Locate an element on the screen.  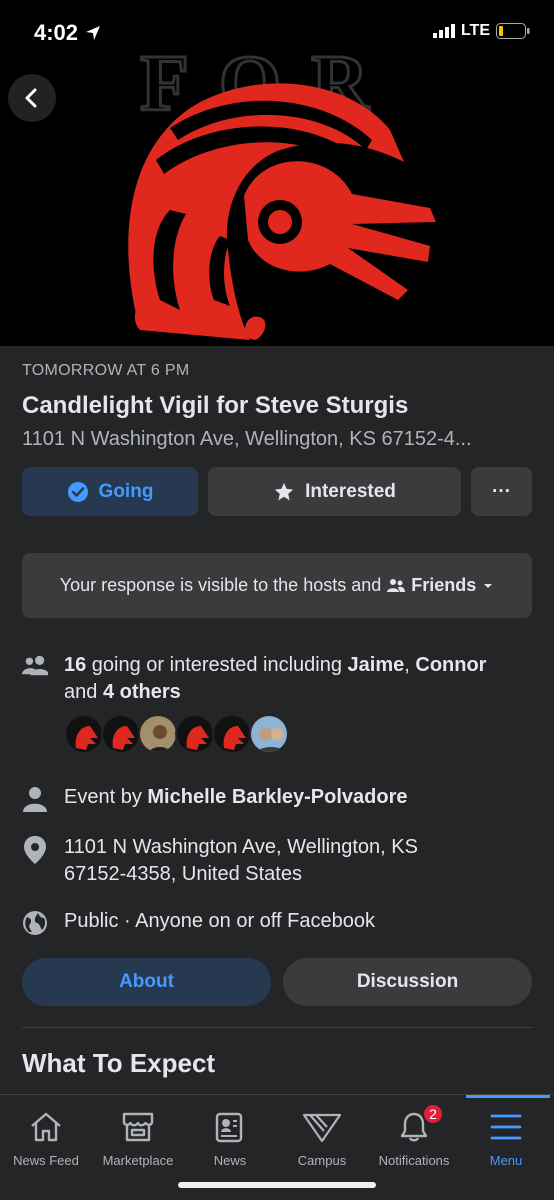
battery-icon is located at coordinates (513, 31).